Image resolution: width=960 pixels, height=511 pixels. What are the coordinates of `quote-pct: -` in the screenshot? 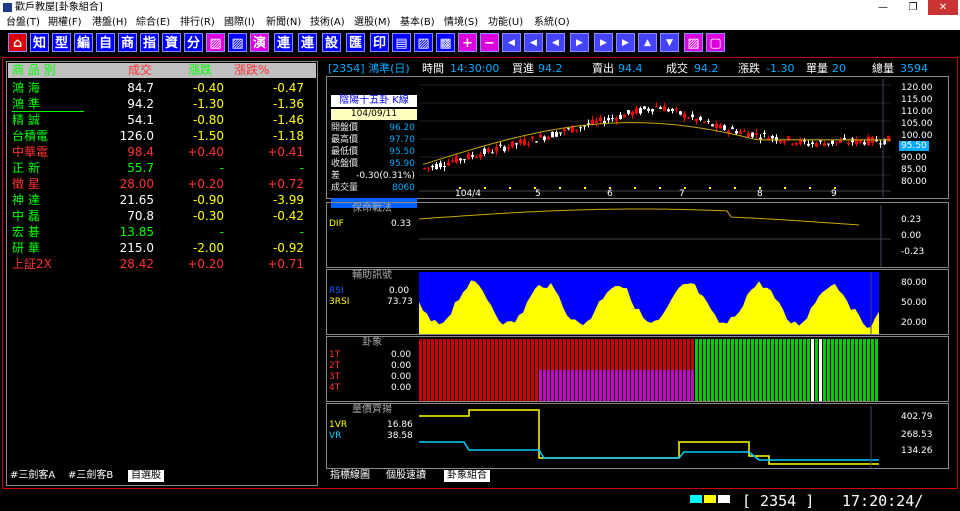 It's located at (301, 232).